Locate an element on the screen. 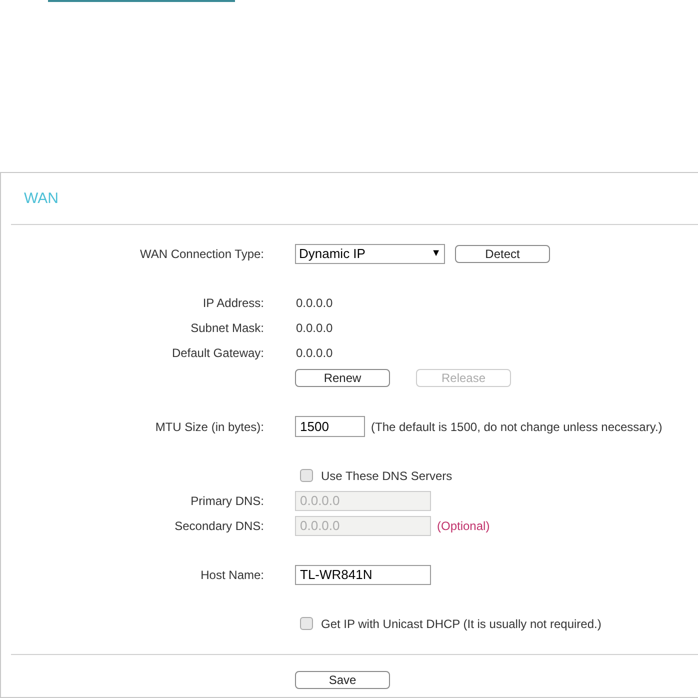  field-label: WAN Connection Type: is located at coordinates (202, 253).